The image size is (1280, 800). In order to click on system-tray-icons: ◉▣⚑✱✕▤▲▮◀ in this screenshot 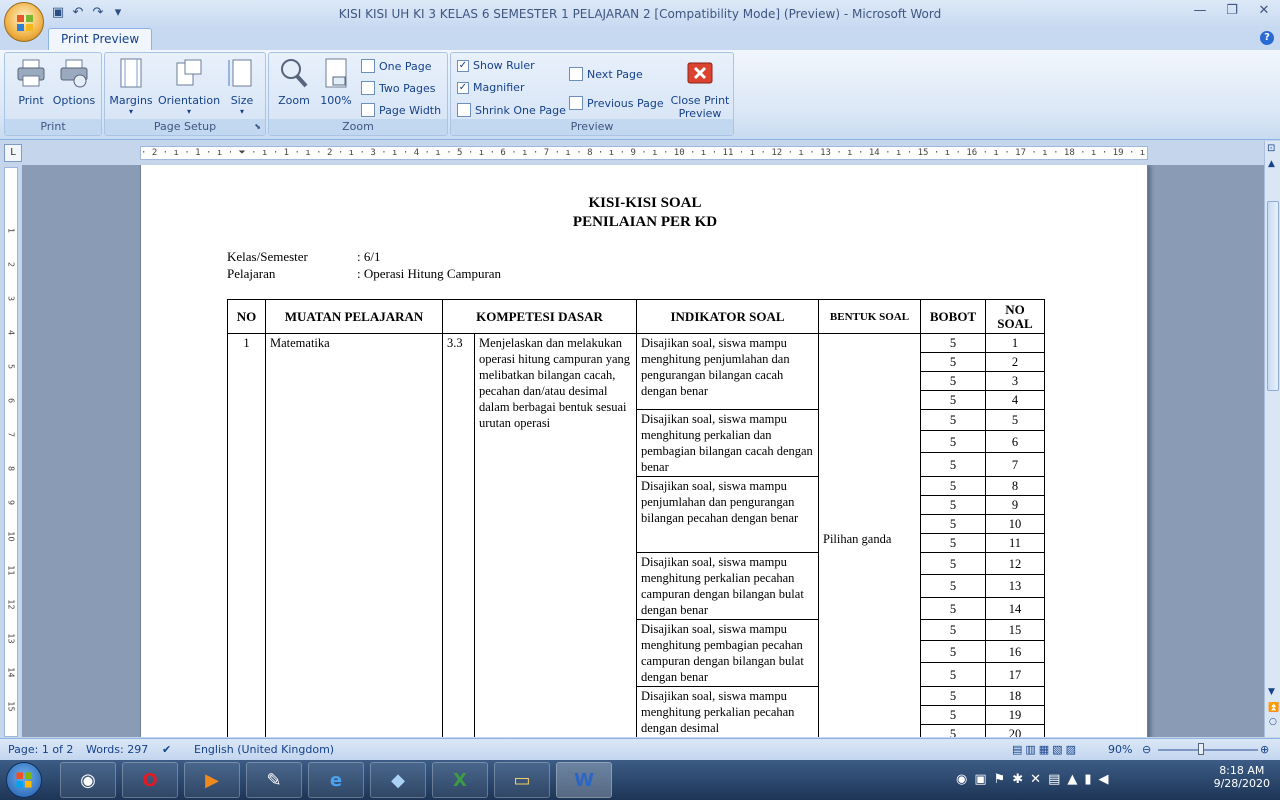, I will do `click(1036, 779)`.